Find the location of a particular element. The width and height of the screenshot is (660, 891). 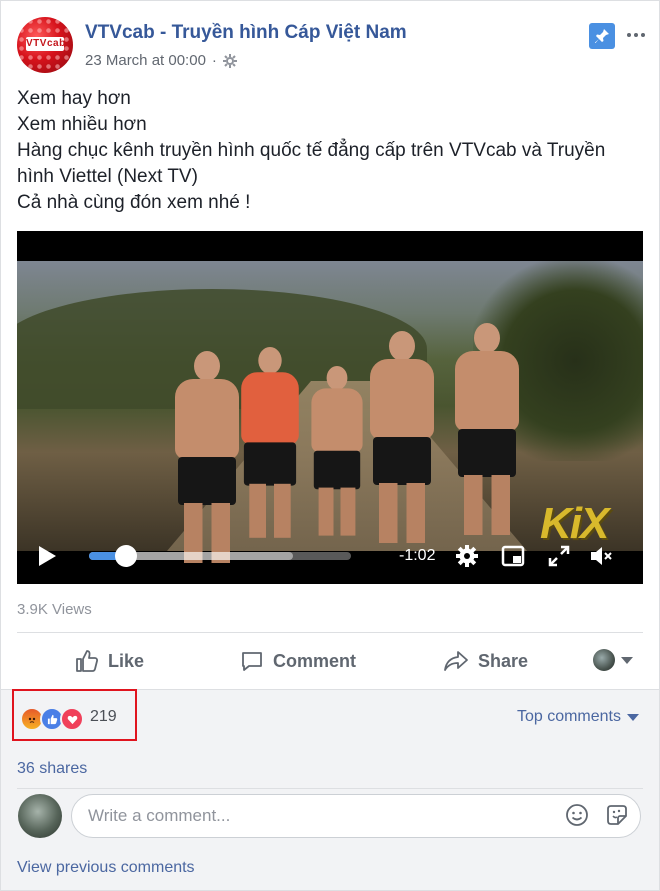

view-count: 3.9K Views is located at coordinates (54, 609).